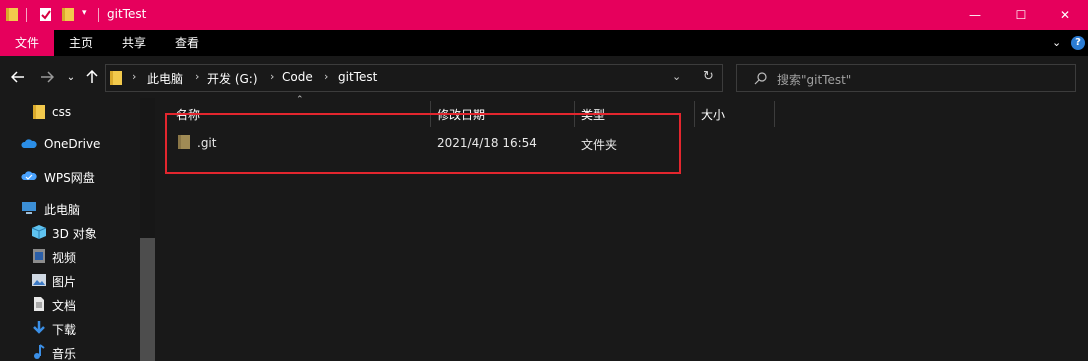  What do you see at coordinates (39, 351) in the screenshot?
I see `music-icon` at bounding box center [39, 351].